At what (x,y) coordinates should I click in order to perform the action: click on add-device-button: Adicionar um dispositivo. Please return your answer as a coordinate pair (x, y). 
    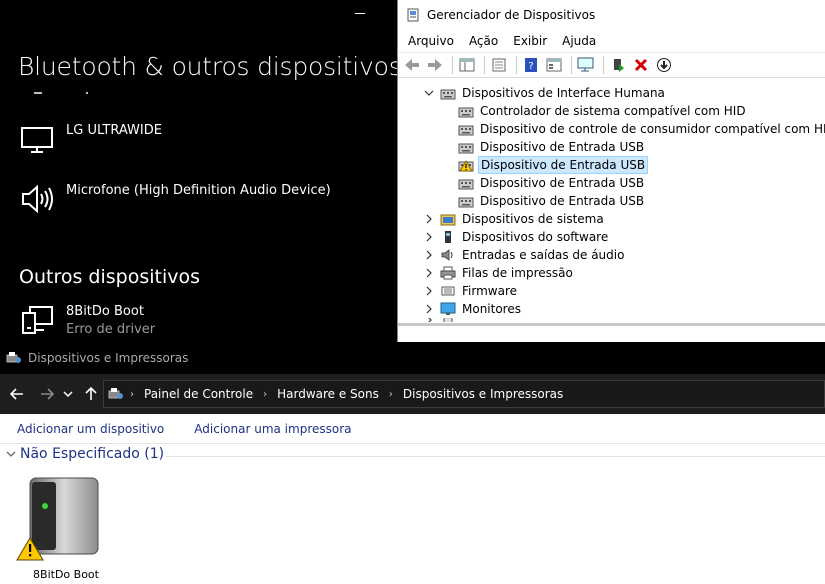
    Looking at the image, I should click on (90, 429).